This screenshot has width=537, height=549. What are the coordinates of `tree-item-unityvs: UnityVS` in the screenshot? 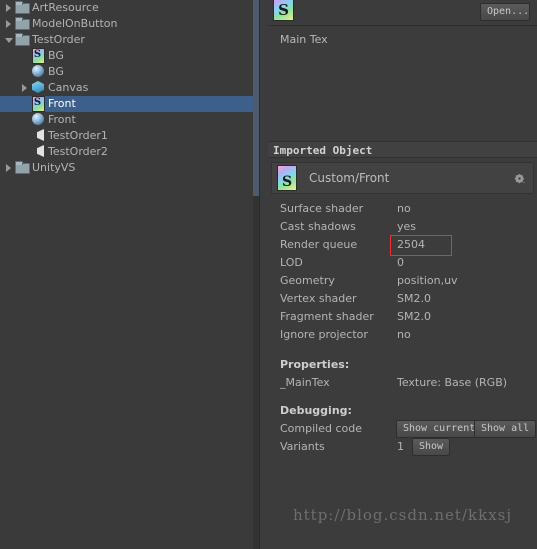 It's located at (129, 168).